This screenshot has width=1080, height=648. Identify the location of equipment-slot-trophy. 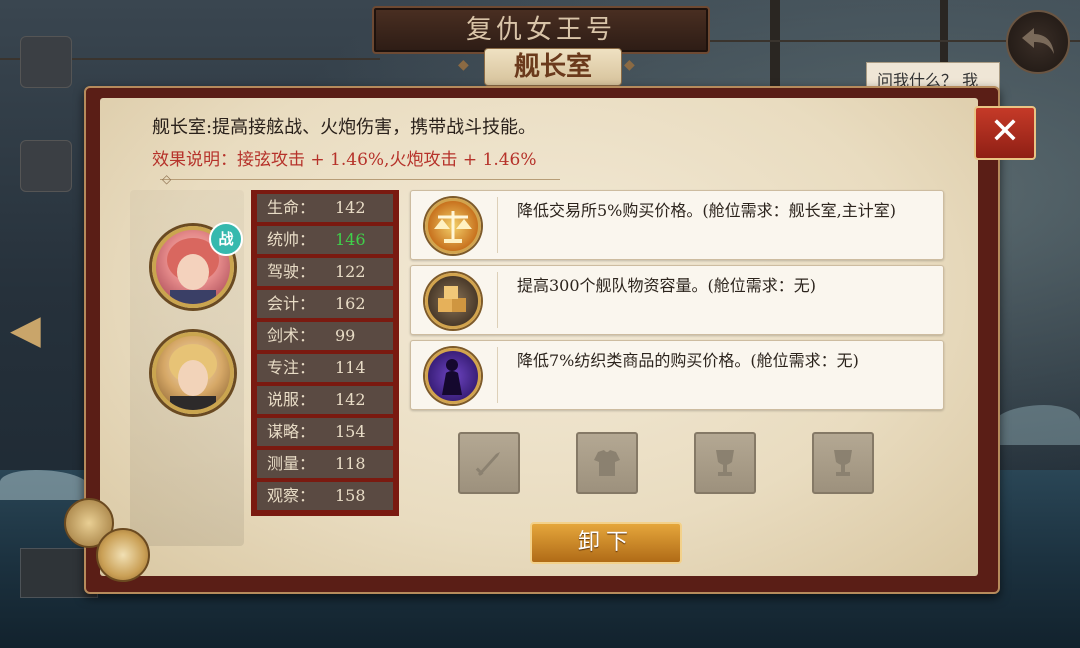
(725, 463).